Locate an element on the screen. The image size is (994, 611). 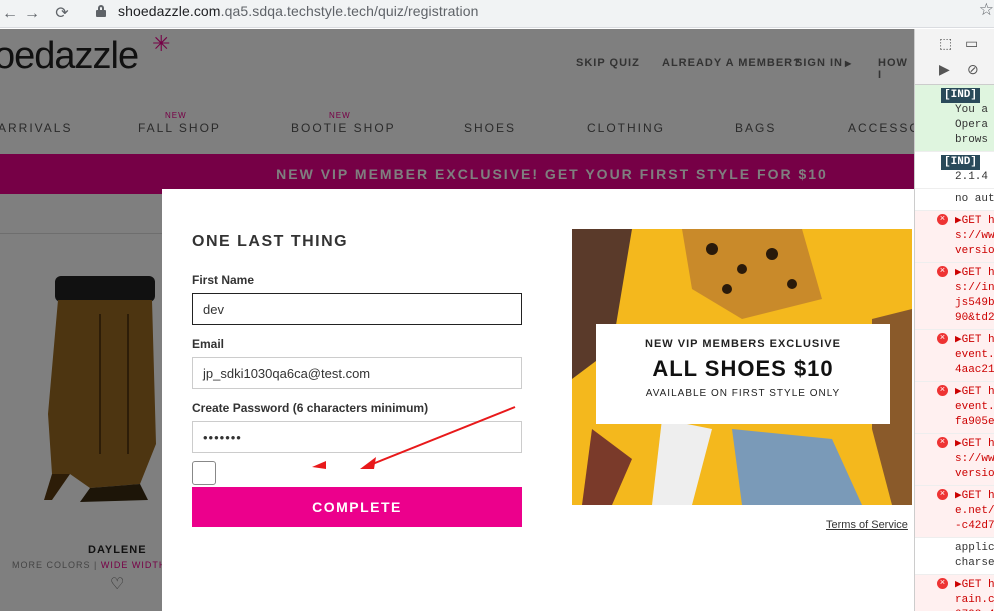
annotation-arrows is located at coordinates (414, 437).